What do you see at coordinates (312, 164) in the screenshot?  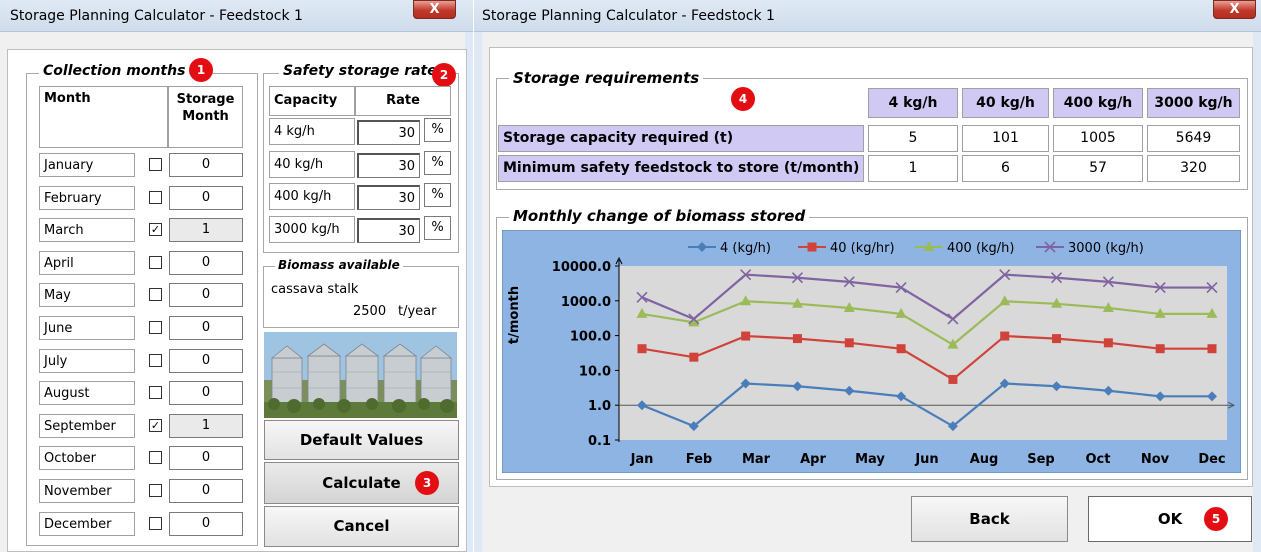 I see `capacity-label: 40 kg/h` at bounding box center [312, 164].